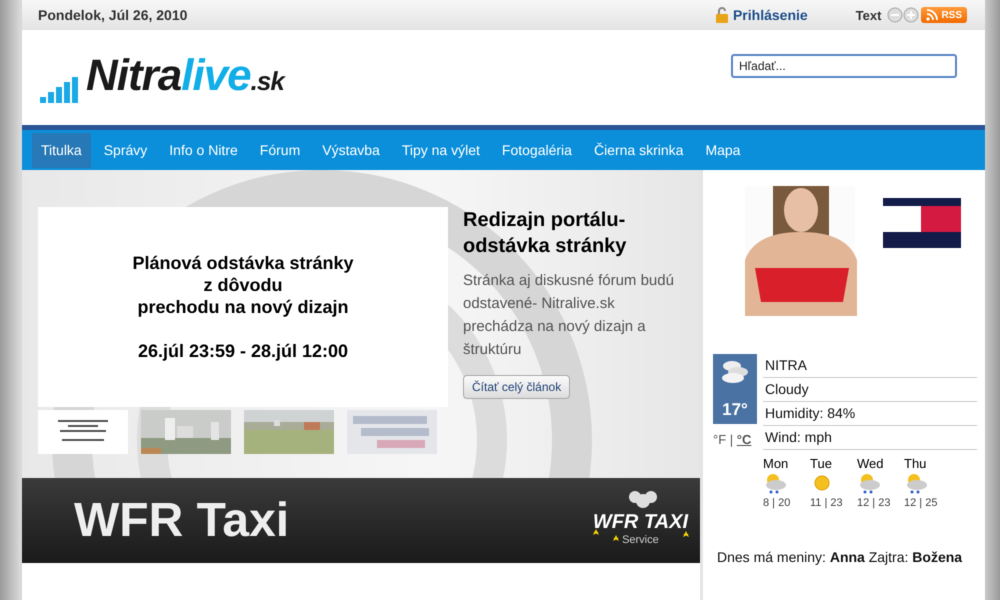 The width and height of the screenshot is (1000, 600). What do you see at coordinates (243, 351) in the screenshot?
I see `slide-dates: 26.júl 23:59 - 28.júl 12:00` at bounding box center [243, 351].